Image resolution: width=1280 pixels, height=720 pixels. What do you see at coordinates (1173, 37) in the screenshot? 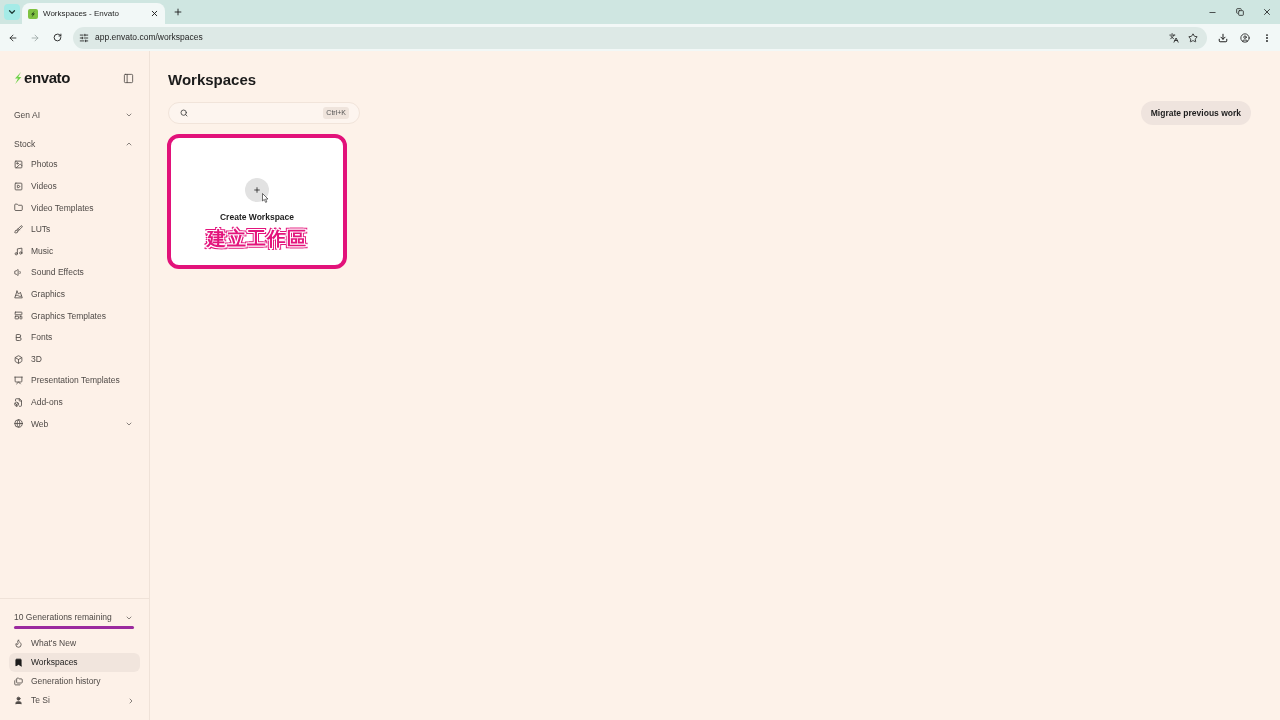
I see `translate-icon` at bounding box center [1173, 37].